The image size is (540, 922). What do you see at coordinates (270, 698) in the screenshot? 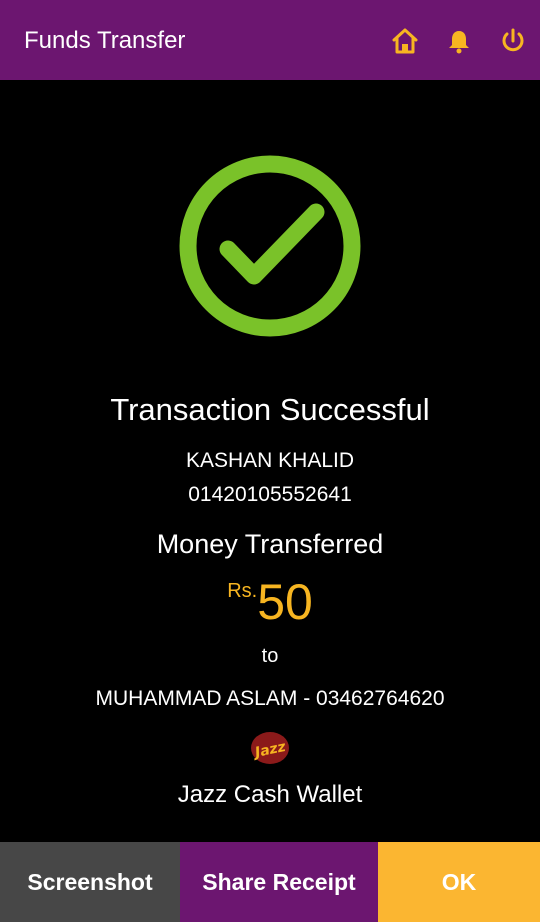
I see `beneficiary: MUHAMMAD ASLAM - 03462764620` at bounding box center [270, 698].